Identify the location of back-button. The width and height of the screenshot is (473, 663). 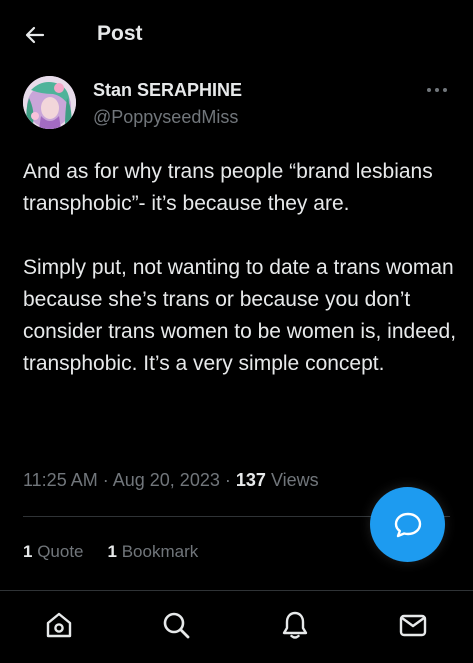
(35, 35).